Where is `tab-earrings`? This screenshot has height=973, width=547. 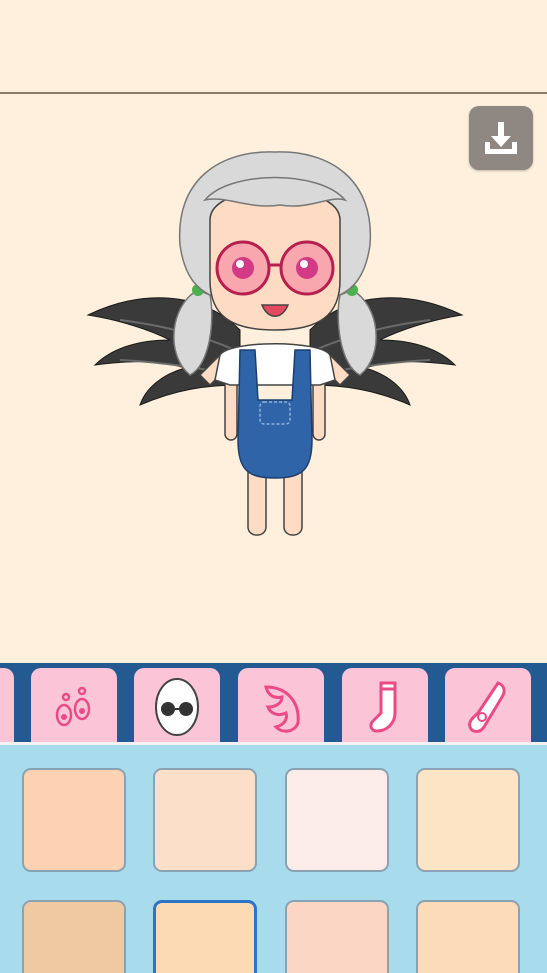 tab-earrings is located at coordinates (74, 705).